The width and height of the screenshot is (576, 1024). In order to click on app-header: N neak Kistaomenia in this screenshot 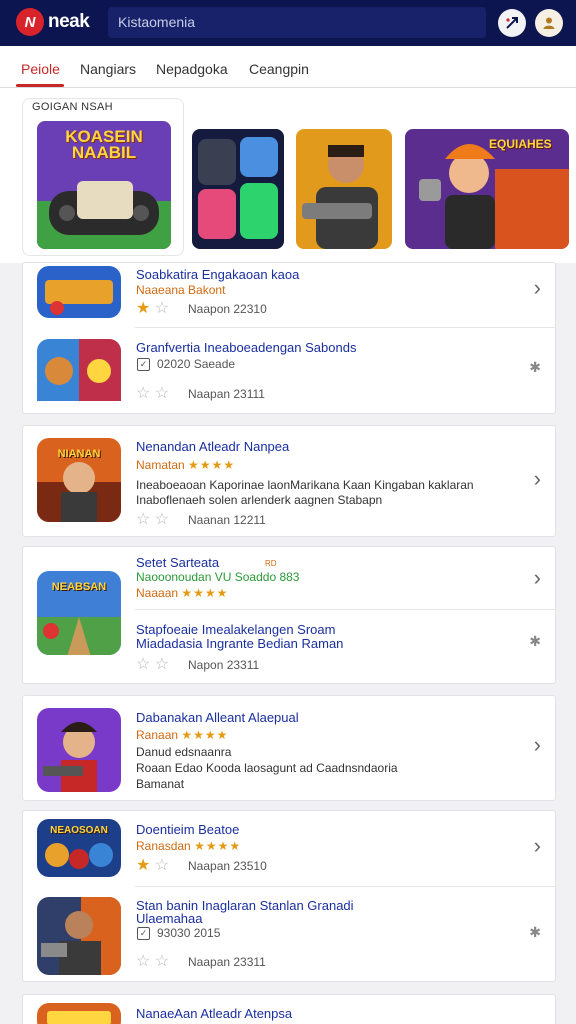, I will do `click(288, 23)`.